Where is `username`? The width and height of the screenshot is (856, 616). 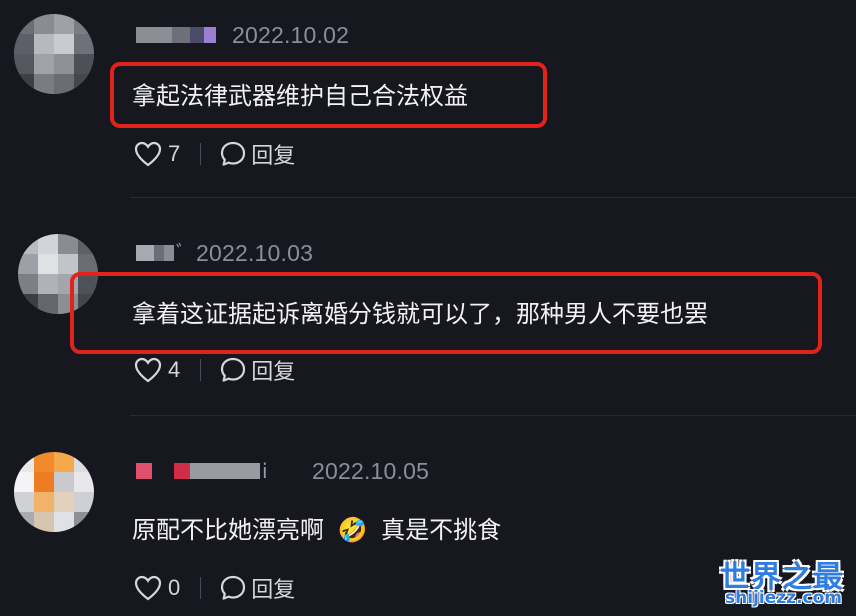 username is located at coordinates (176, 35).